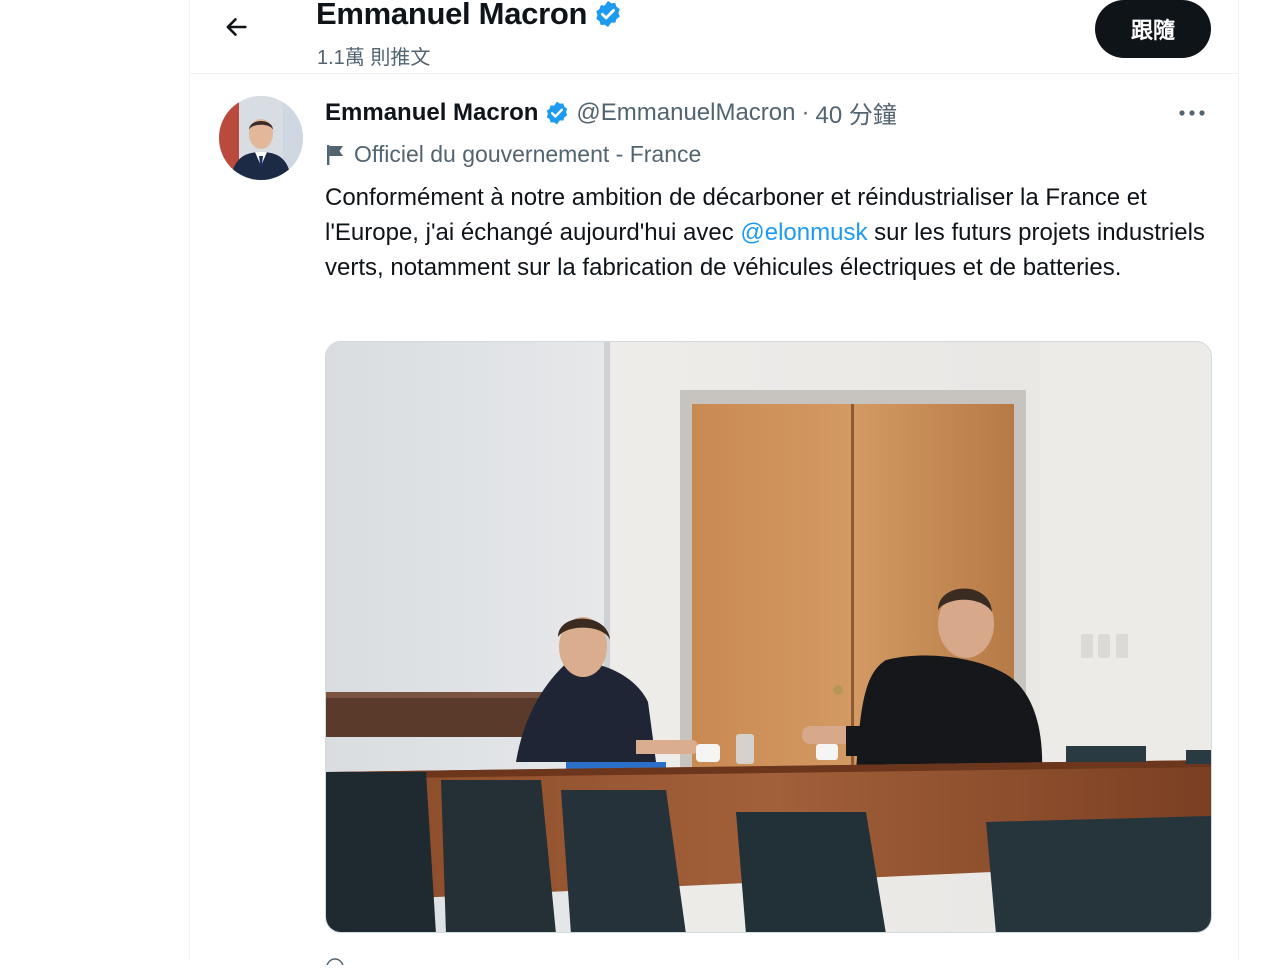 This screenshot has width=1280, height=970. I want to click on arrow-left-icon, so click(236, 27).